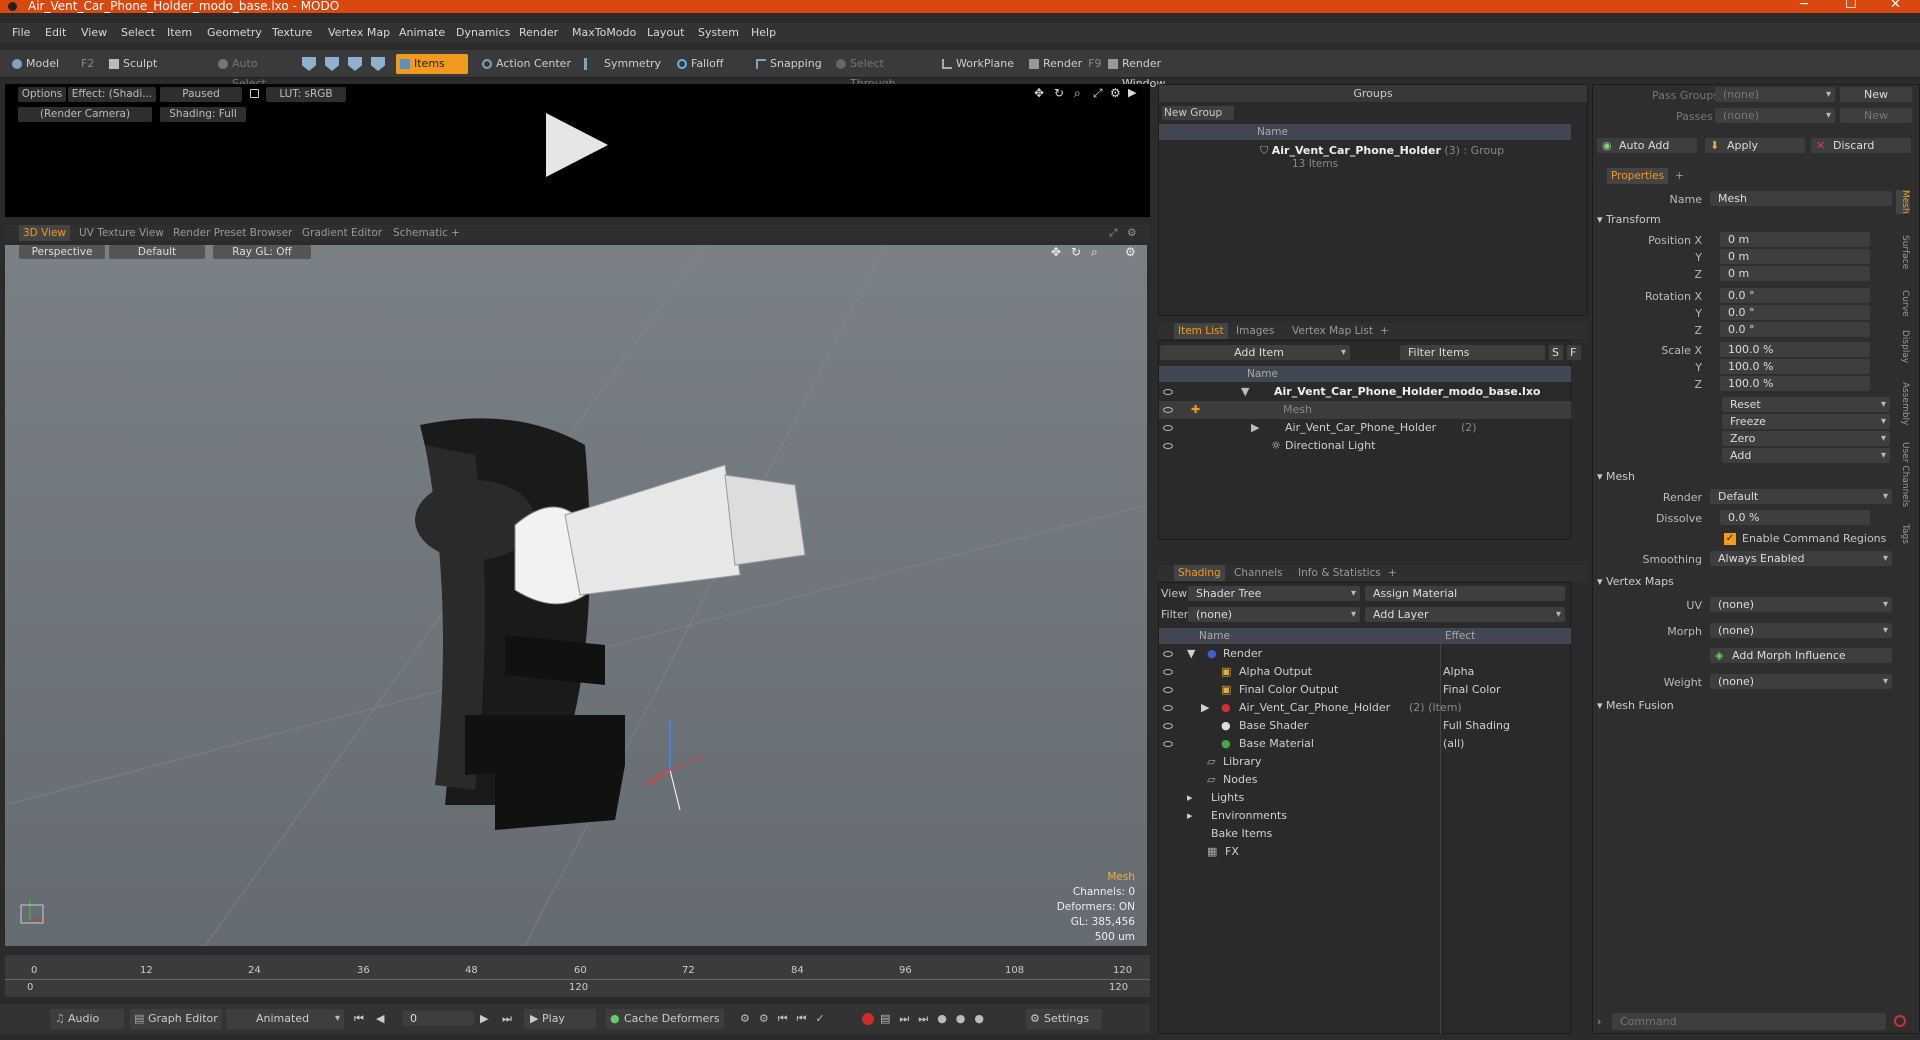  Describe the element at coordinates (1132, 92) in the screenshot. I see `preview-arrow-icon: ▶` at that location.